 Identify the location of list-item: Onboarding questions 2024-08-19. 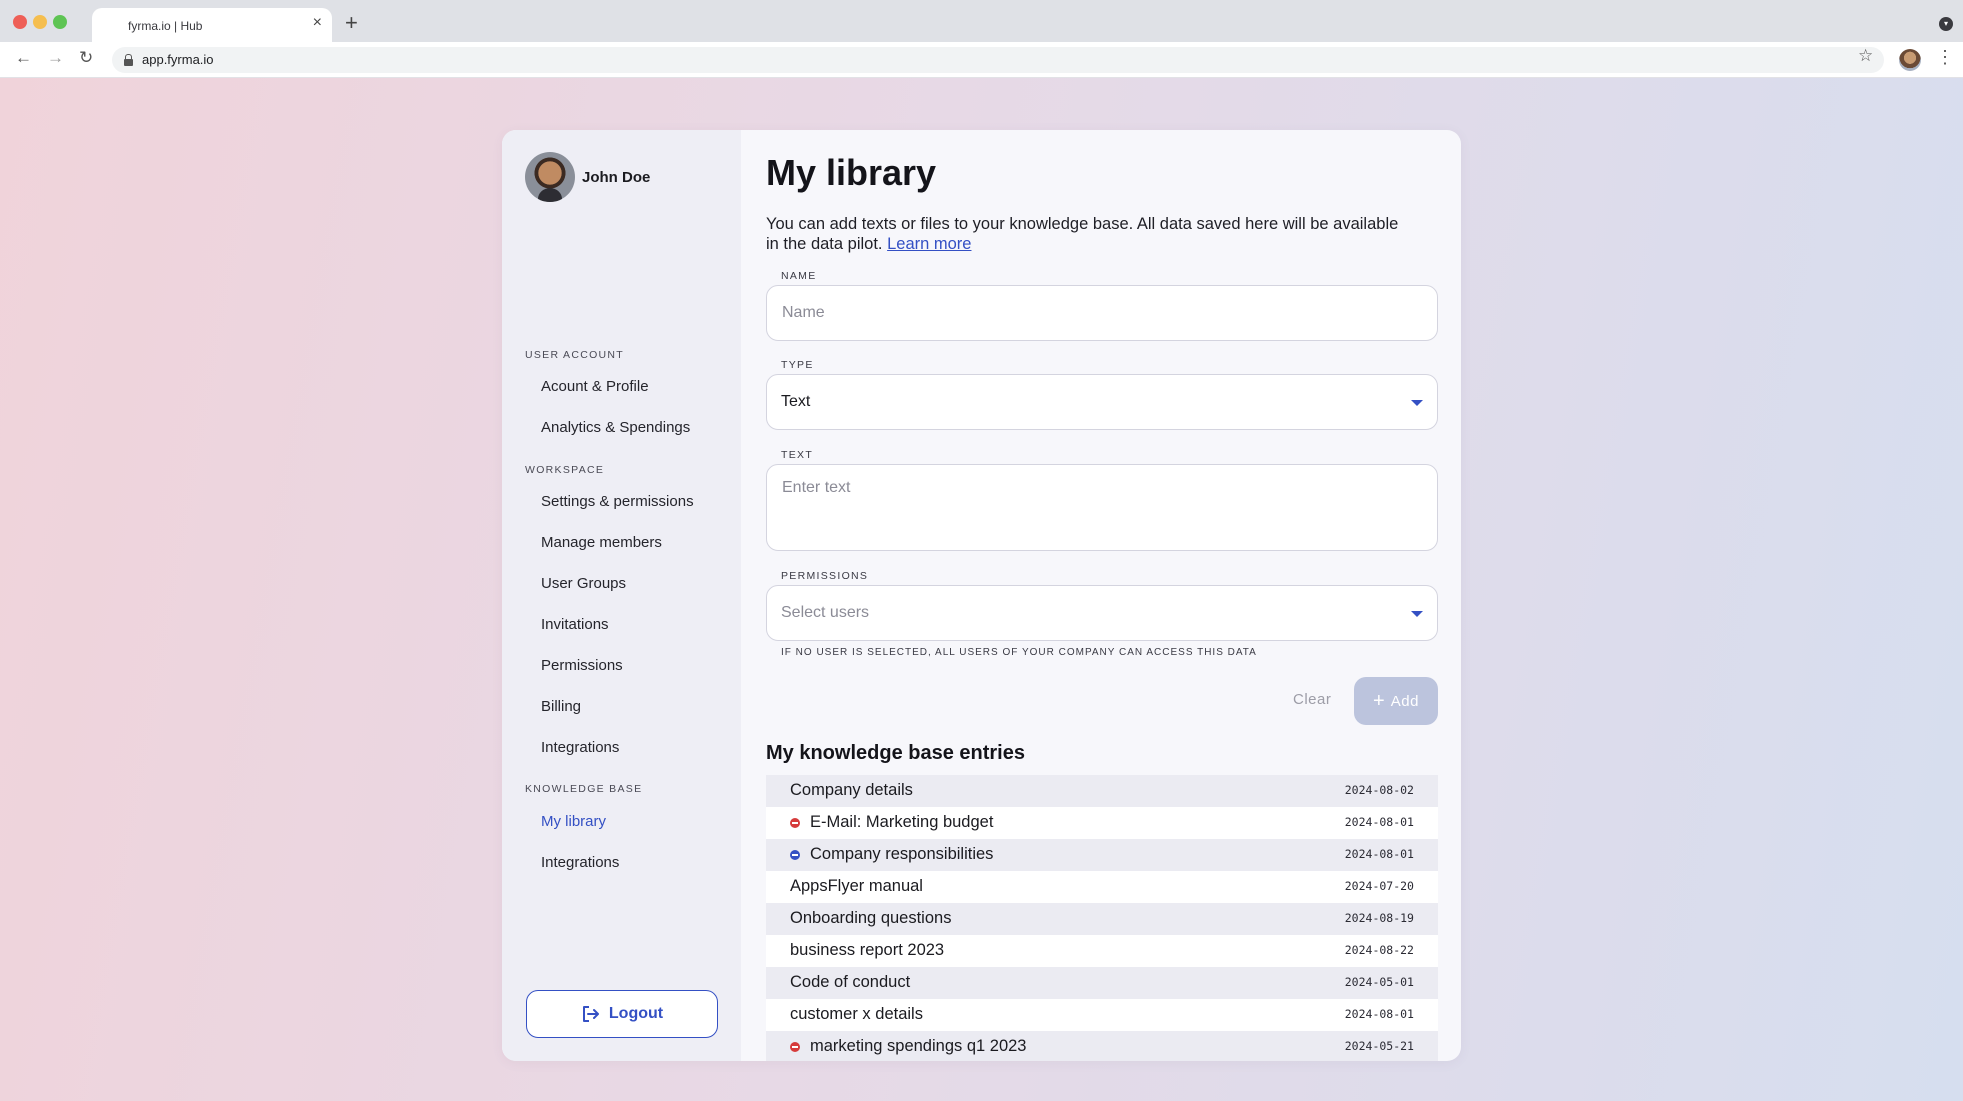
(1102, 919).